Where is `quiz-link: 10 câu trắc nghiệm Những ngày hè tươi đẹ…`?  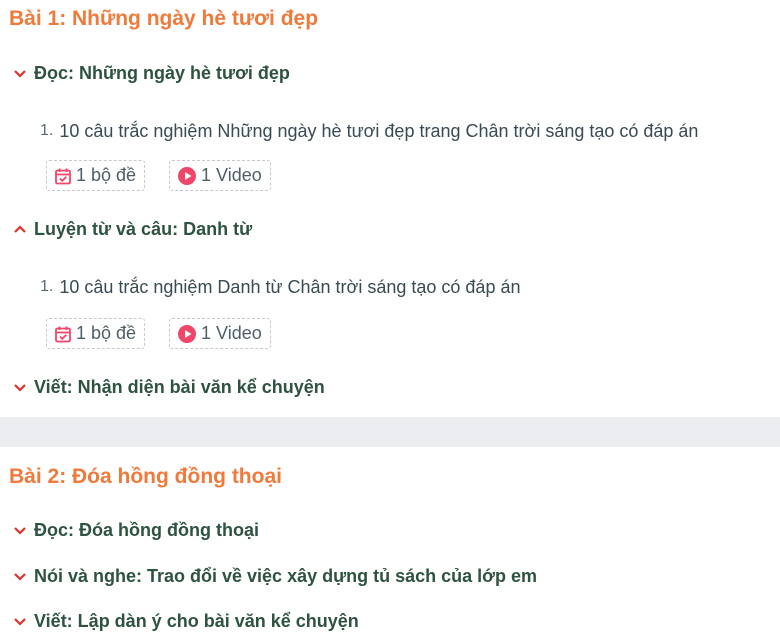 quiz-link: 10 câu trắc nghiệm Những ngày hè tươi đẹ… is located at coordinates (378, 131).